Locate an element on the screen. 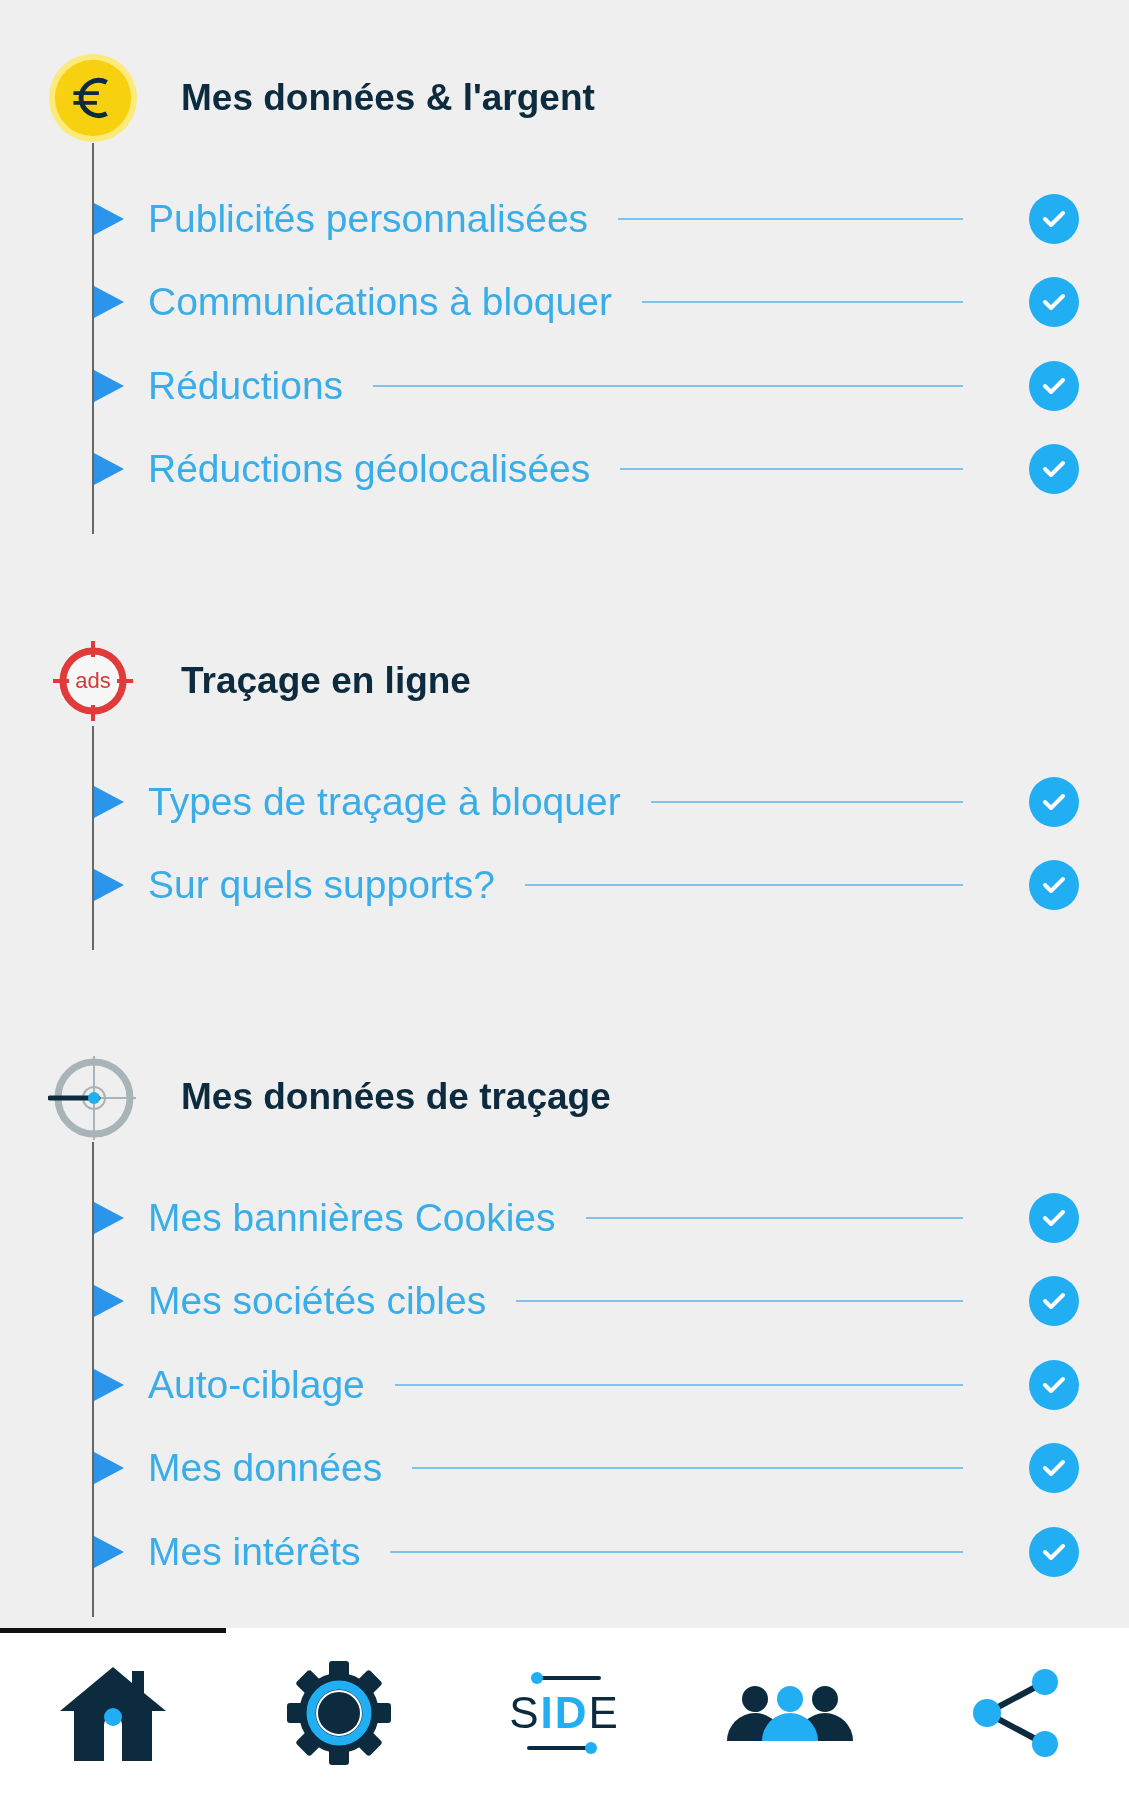  menu-item: Réductions is located at coordinates (246, 385).